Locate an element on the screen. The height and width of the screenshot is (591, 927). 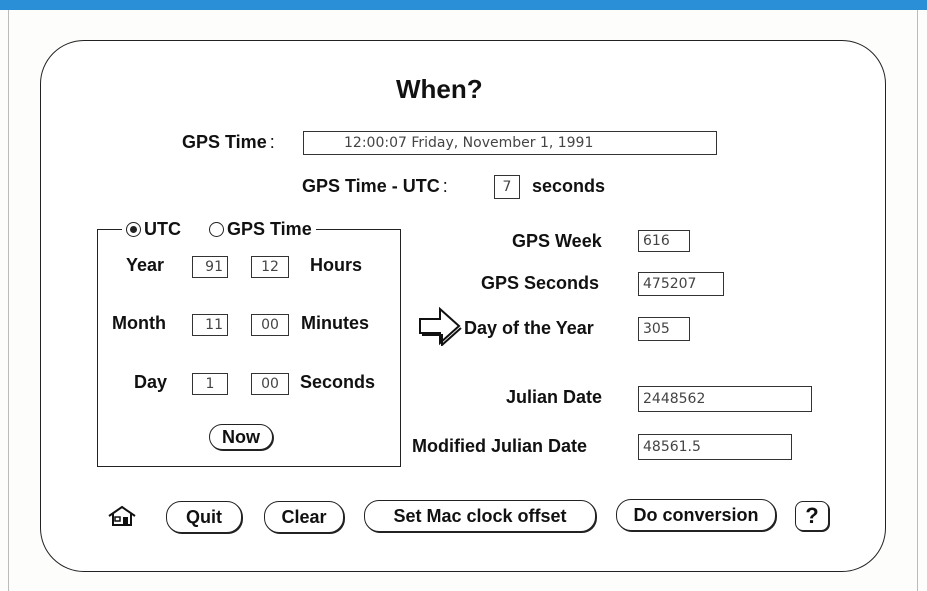
modified-julian-date-field: 48561.5 is located at coordinates (715, 447).